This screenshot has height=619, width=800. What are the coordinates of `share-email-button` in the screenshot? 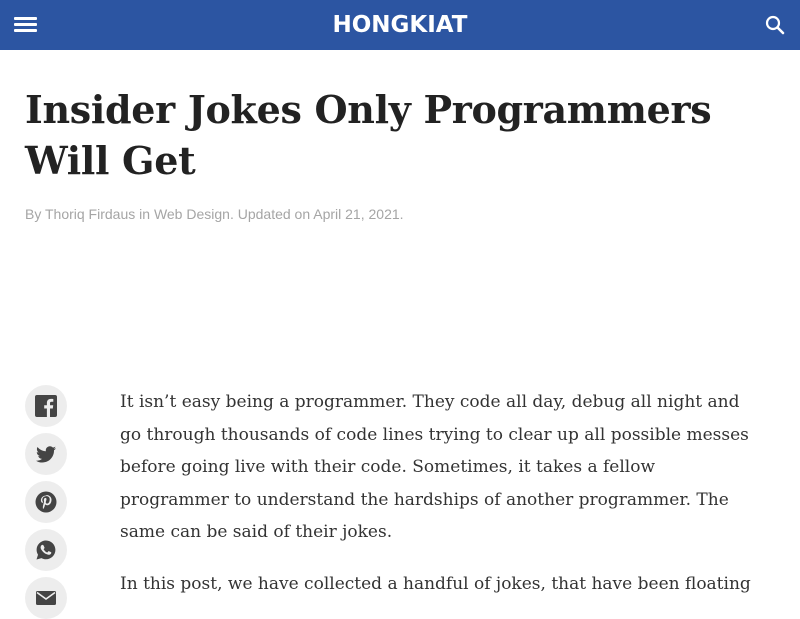 It's located at (46, 598).